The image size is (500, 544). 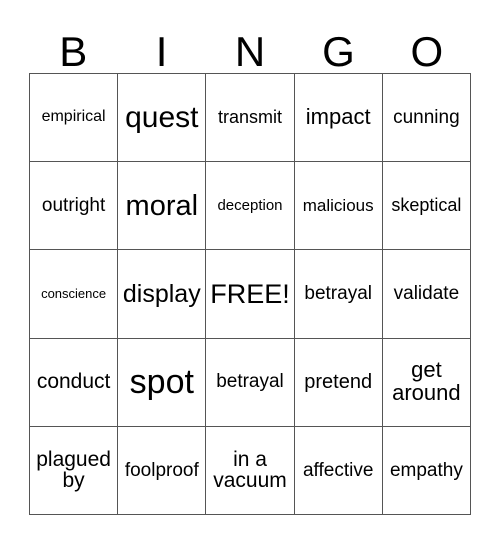 I want to click on bingo-cell: affective, so click(x=338, y=470).